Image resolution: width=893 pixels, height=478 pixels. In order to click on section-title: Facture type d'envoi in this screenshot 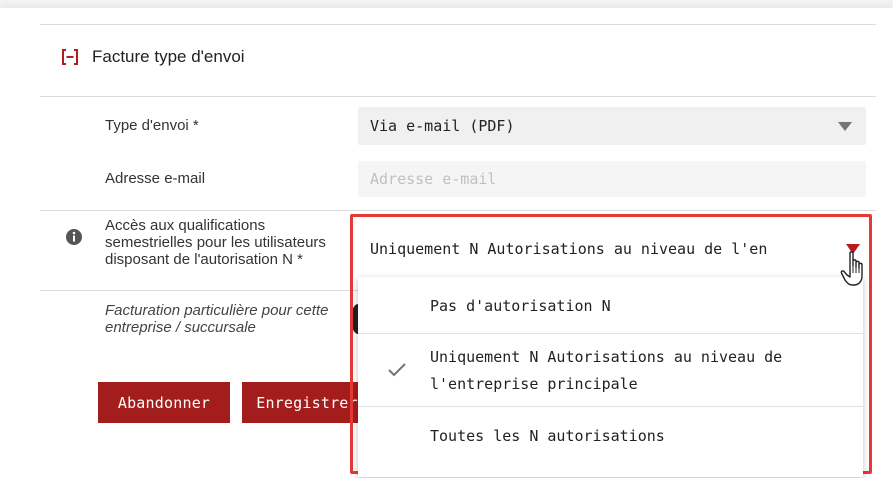, I will do `click(168, 56)`.